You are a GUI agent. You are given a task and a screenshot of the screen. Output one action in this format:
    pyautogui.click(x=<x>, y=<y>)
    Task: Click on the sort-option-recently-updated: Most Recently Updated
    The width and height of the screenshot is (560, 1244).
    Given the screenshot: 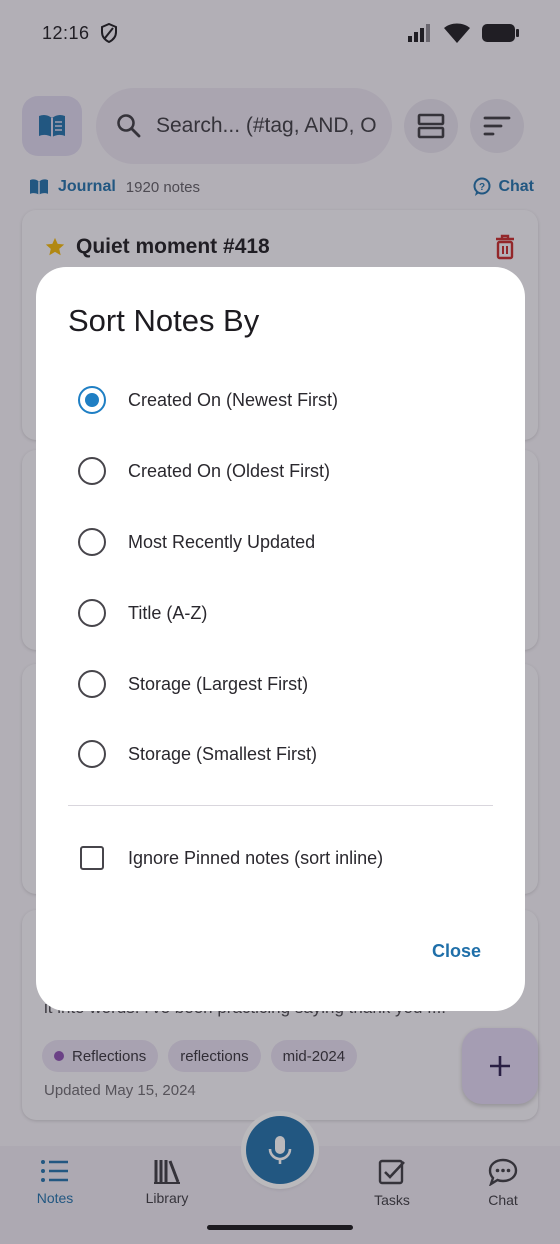 What is the action you would take?
    pyautogui.click(x=279, y=542)
    